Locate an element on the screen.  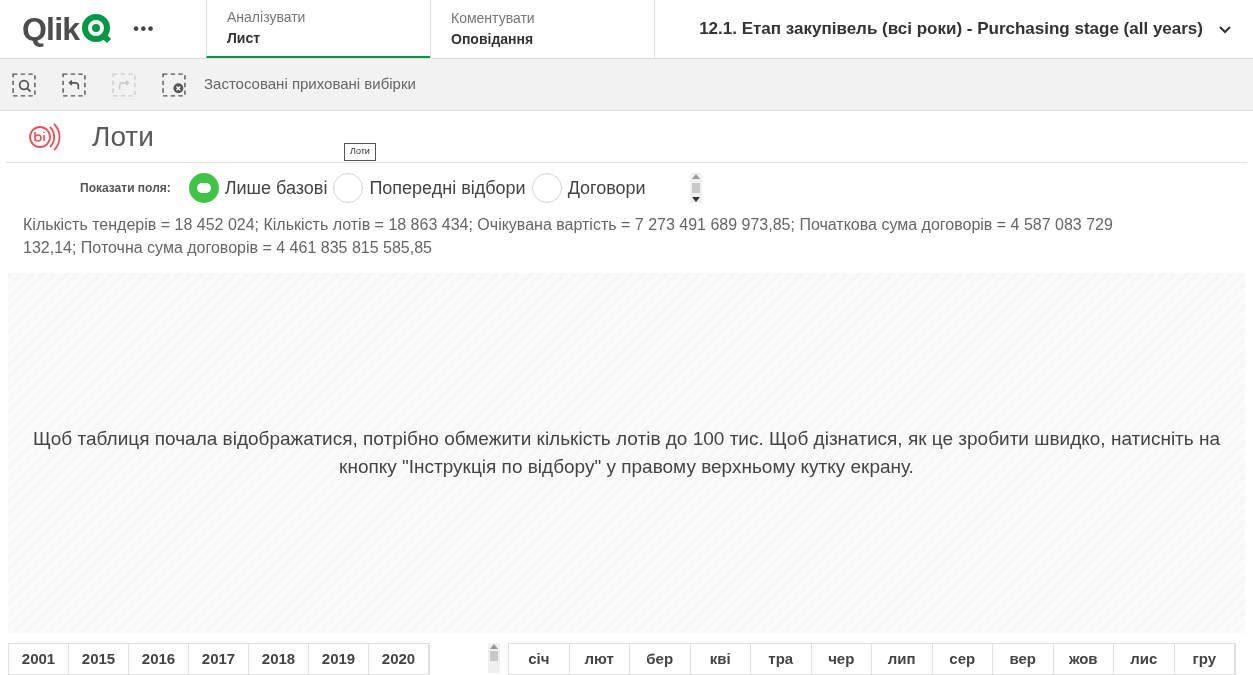
radio-option: Лише базові is located at coordinates (258, 188).